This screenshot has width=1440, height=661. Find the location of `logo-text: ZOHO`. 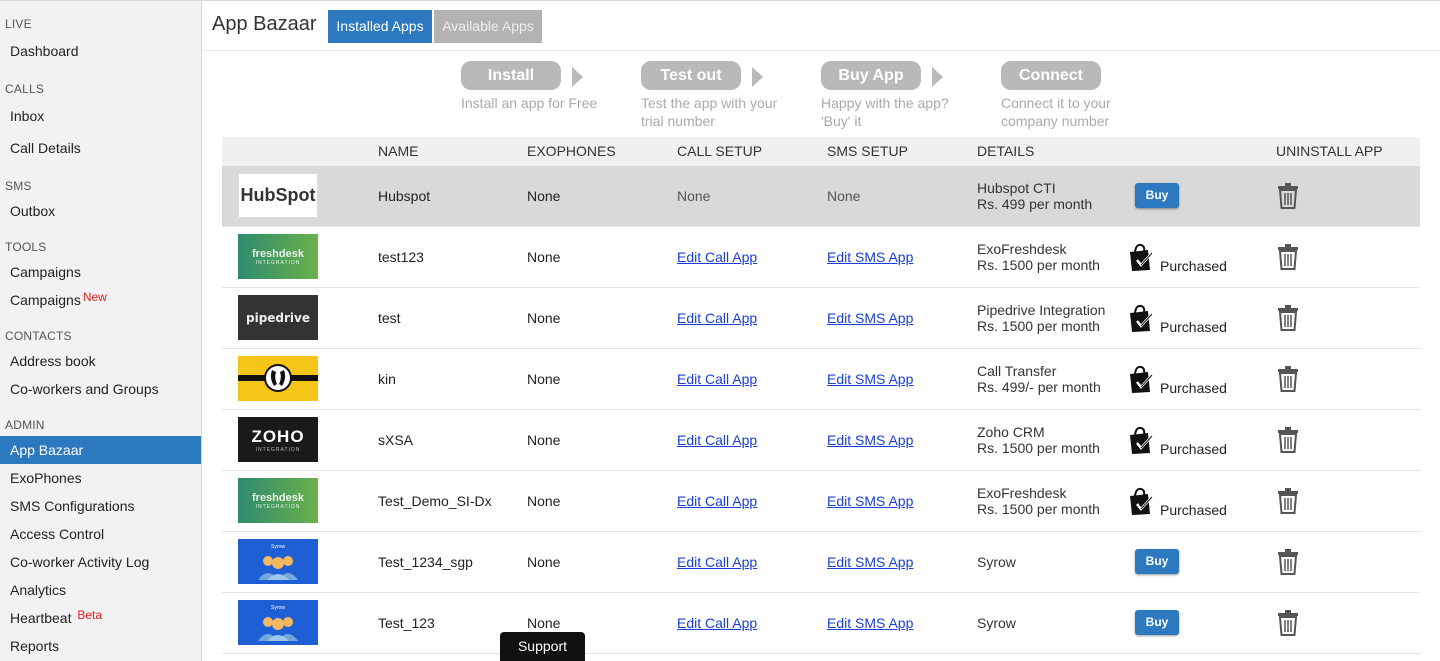

logo-text: ZOHO is located at coordinates (278, 436).